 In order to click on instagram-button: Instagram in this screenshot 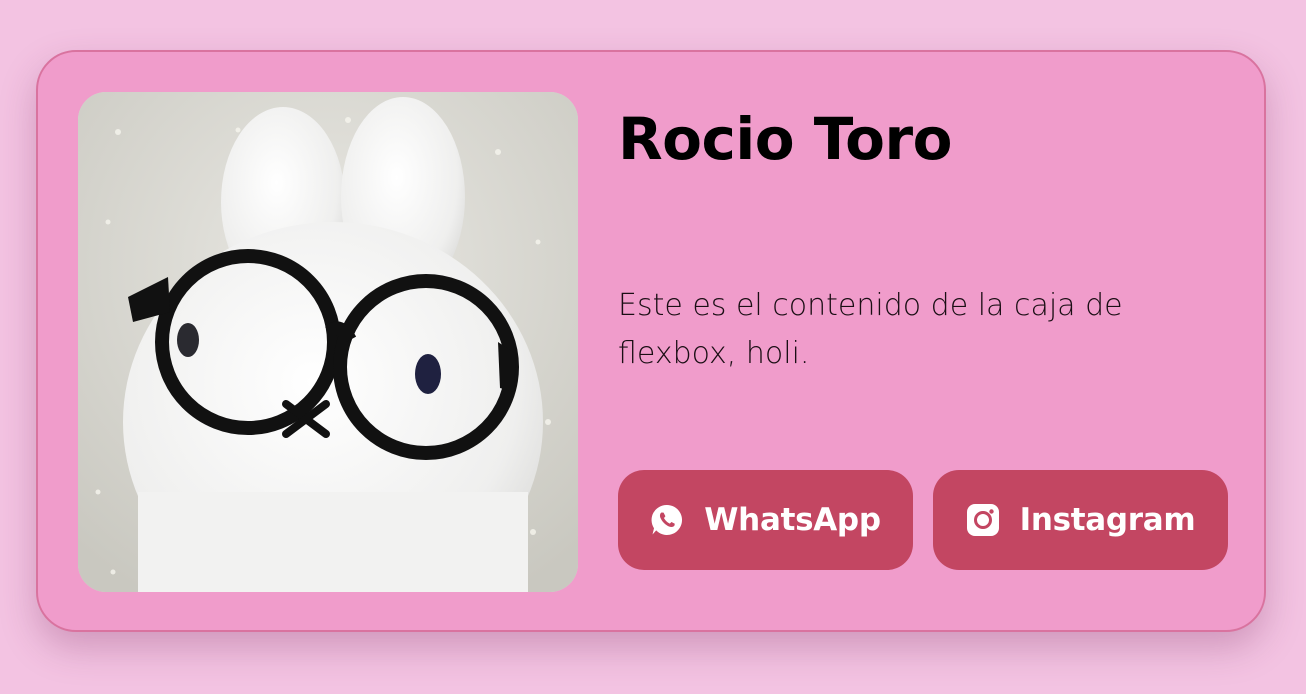, I will do `click(1080, 520)`.